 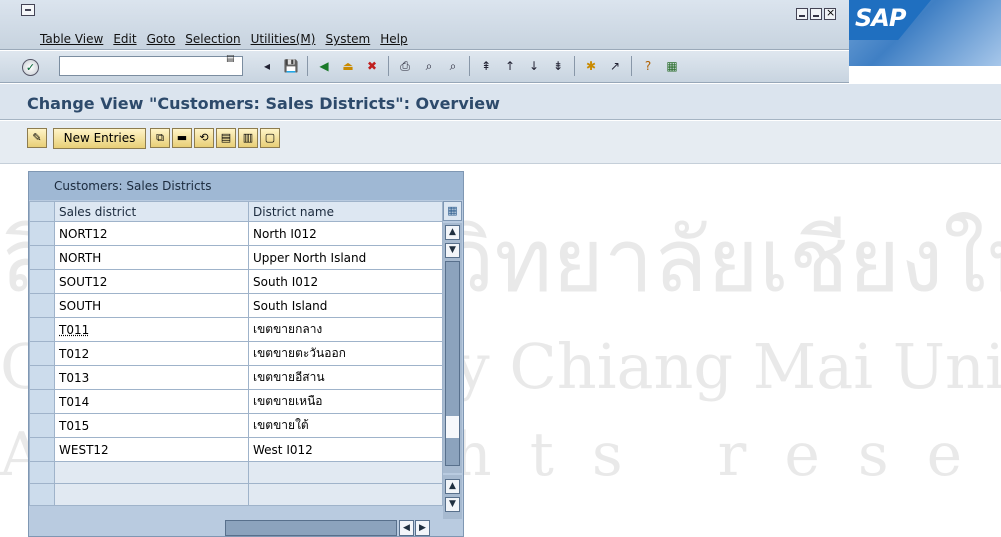 I want to click on scroll-down-icon: ▼, so click(x=452, y=250).